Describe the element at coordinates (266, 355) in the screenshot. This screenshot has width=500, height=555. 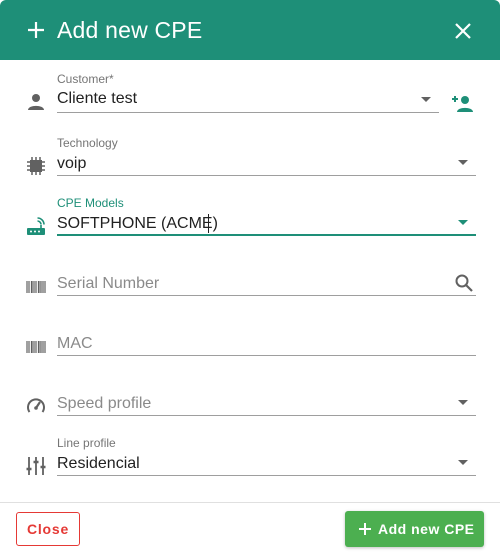
I see `mac-underline` at that location.